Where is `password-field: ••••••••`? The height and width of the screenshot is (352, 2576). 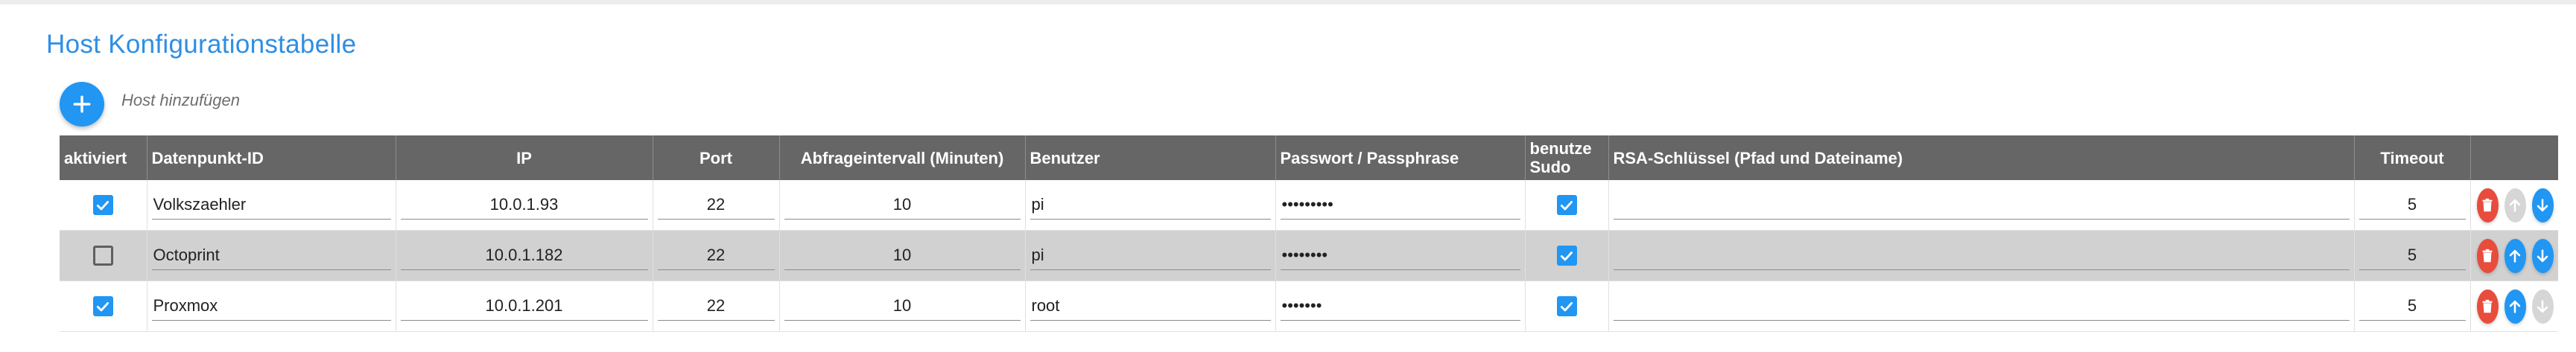
password-field: •••••••• is located at coordinates (1400, 255).